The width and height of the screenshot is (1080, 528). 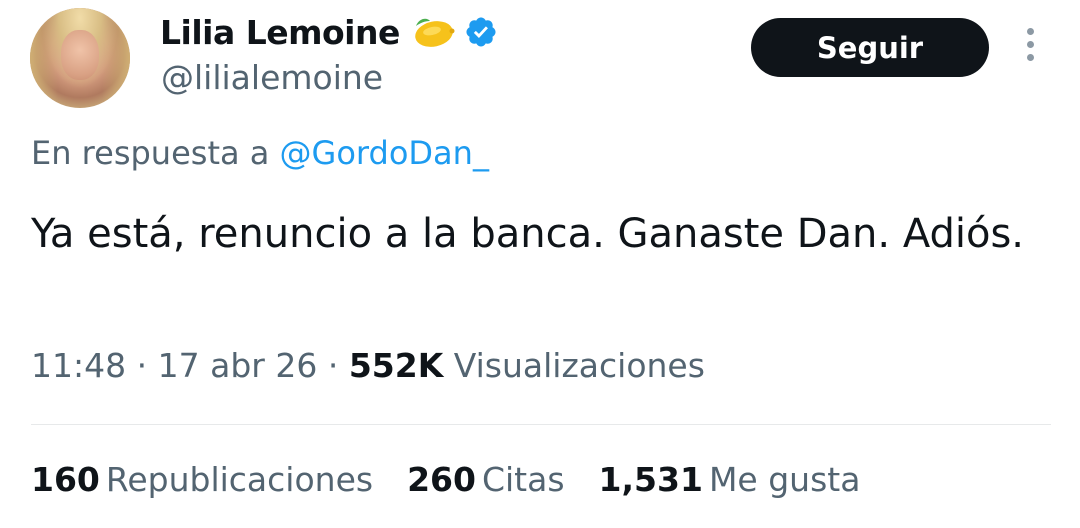 What do you see at coordinates (80, 55) in the screenshot?
I see `avatar-face` at bounding box center [80, 55].